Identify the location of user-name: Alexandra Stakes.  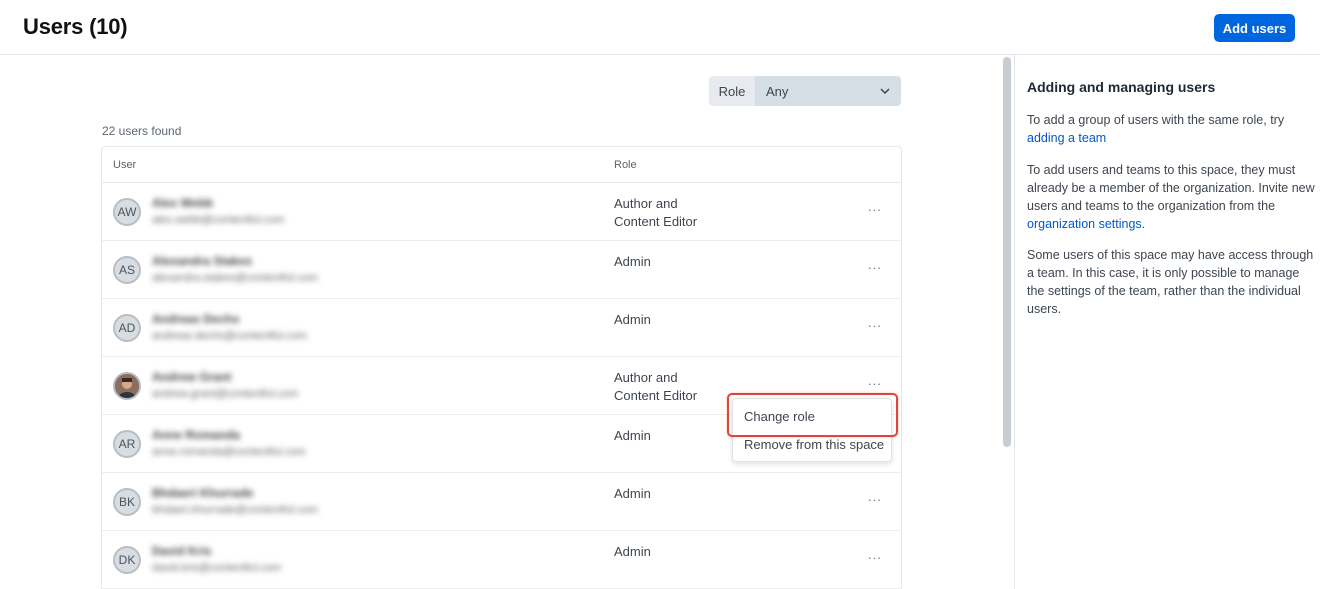
(202, 261).